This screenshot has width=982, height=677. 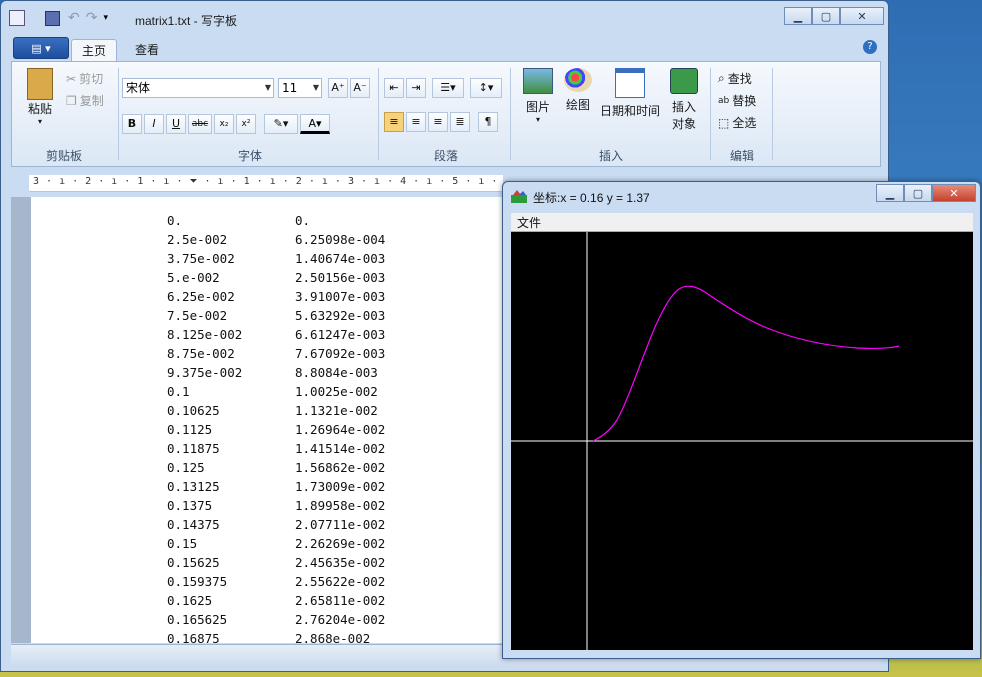 I want to click on paste-button: 粘贴 ▾, so click(x=40, y=97).